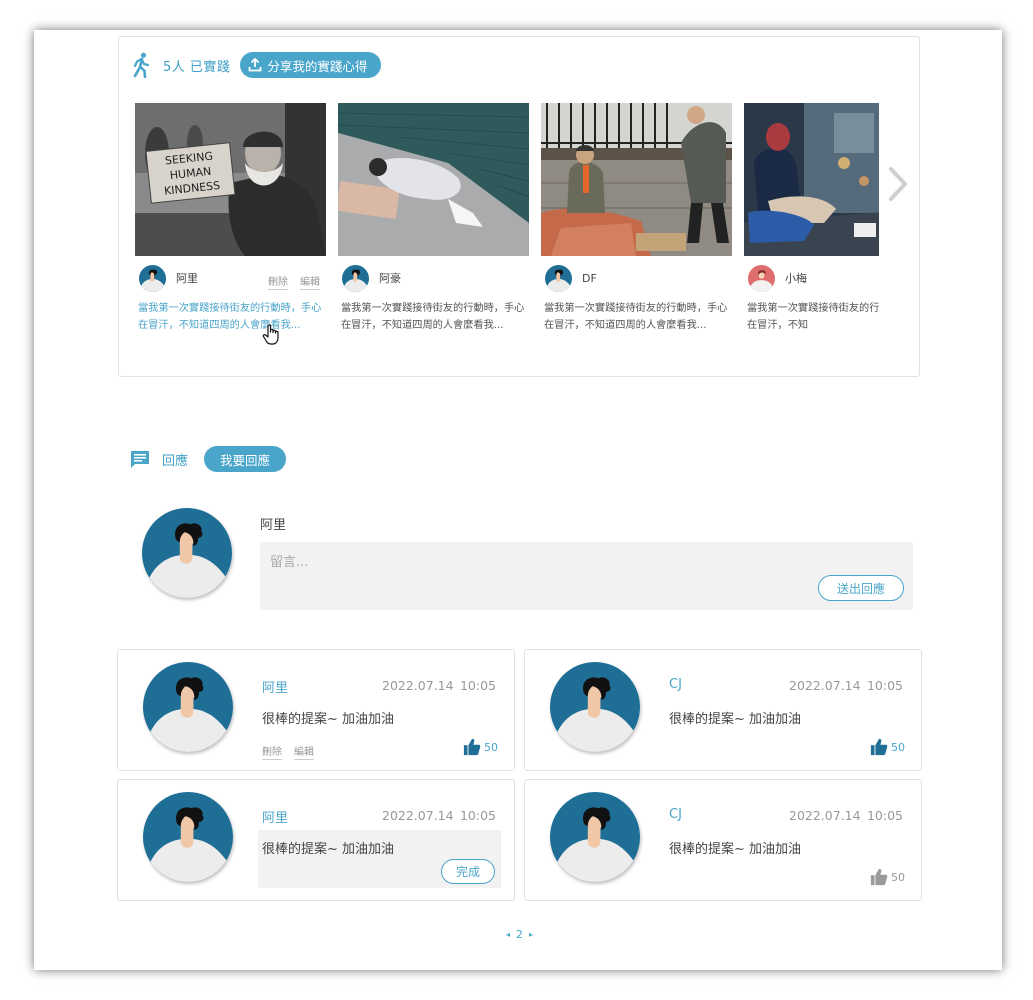 The image size is (1033, 1000). Describe the element at coordinates (898, 184) in the screenshot. I see `chevron-right-icon` at that location.